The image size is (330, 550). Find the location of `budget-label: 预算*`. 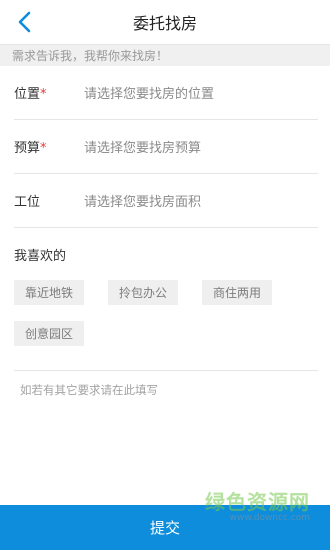

budget-label: 预算* is located at coordinates (30, 148).